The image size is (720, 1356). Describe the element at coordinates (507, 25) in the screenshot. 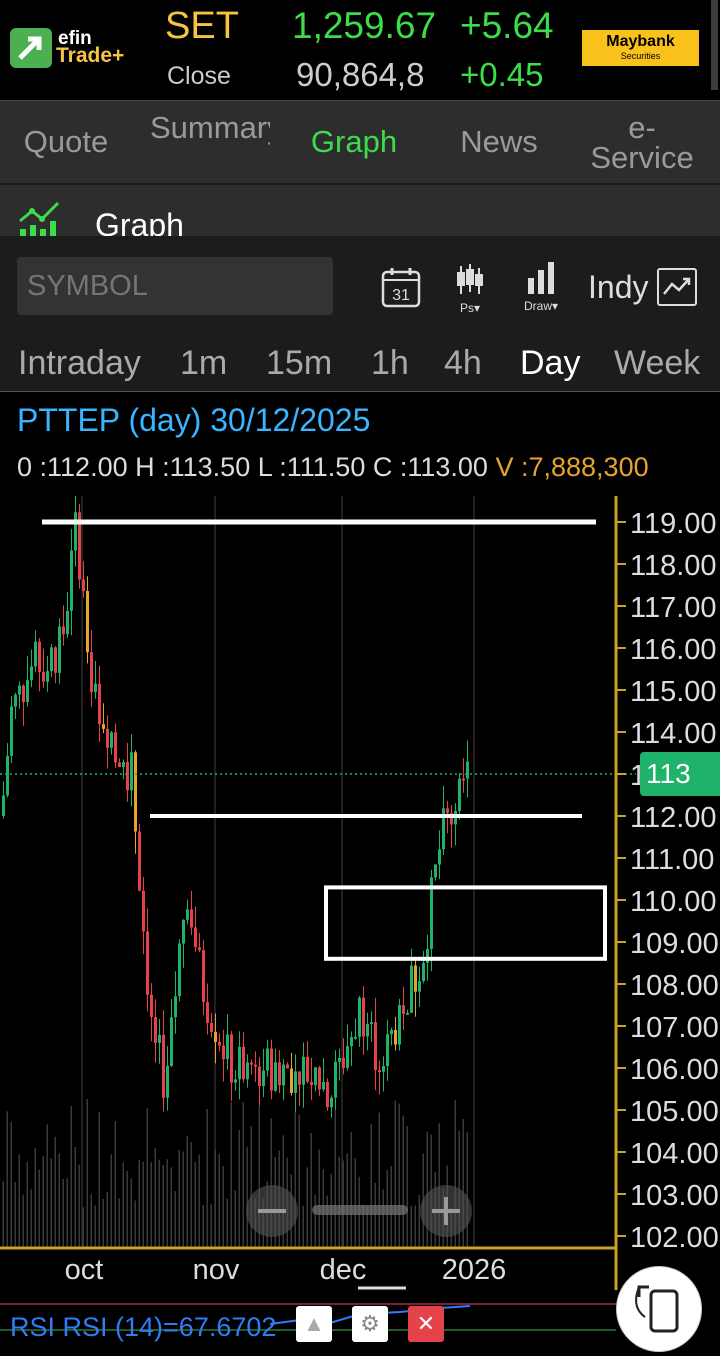

I see `index-change: +5.64` at that location.